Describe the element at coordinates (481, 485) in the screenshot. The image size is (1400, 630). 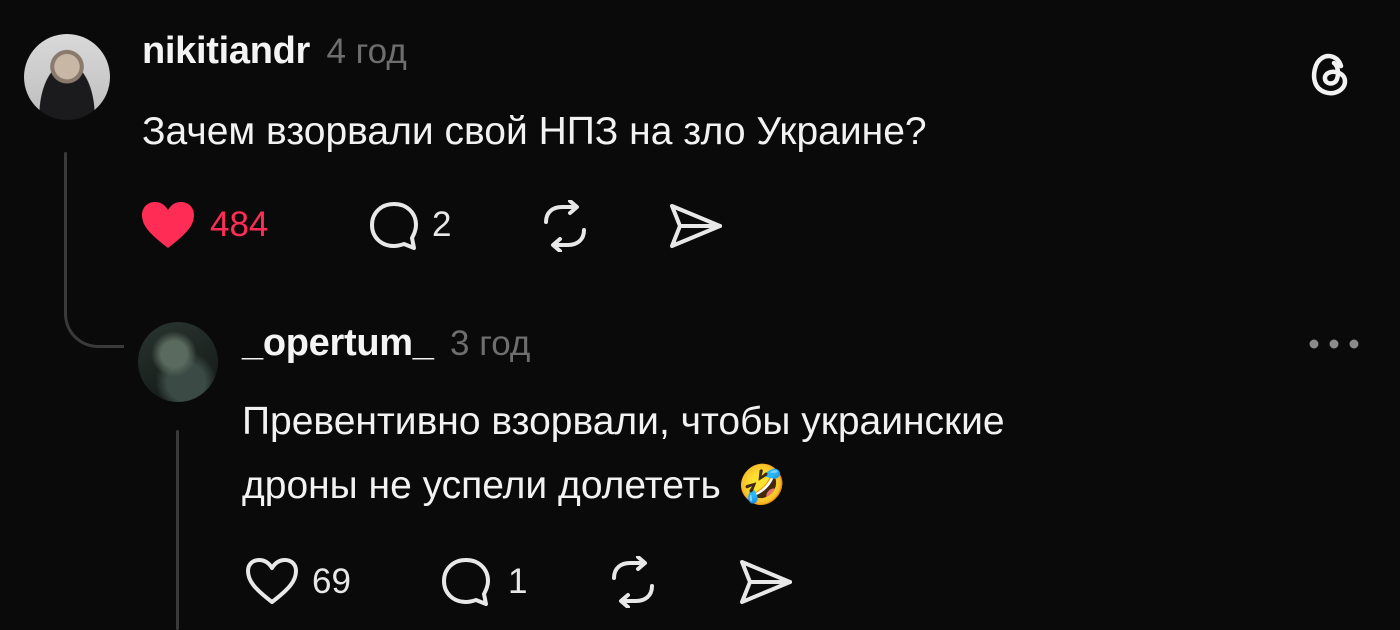
I see `reply-text-line-2-text: дроны не успели долететь` at that location.